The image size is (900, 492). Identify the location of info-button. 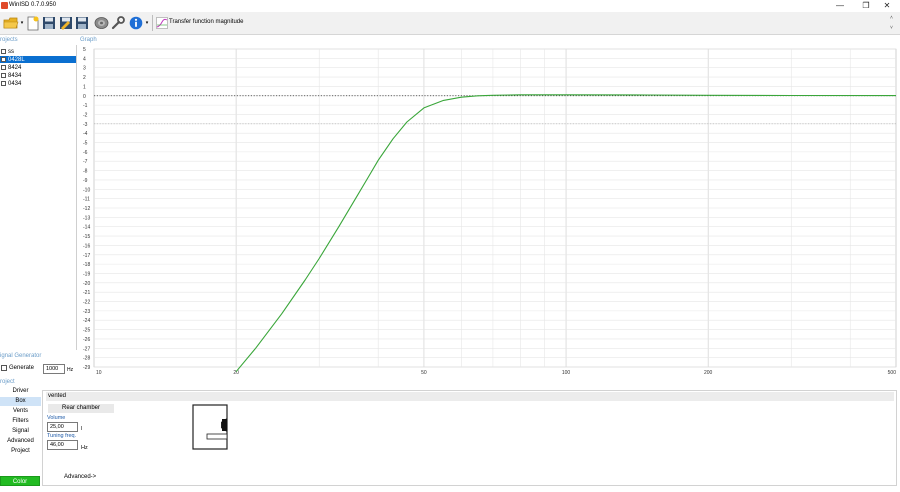
(136, 23).